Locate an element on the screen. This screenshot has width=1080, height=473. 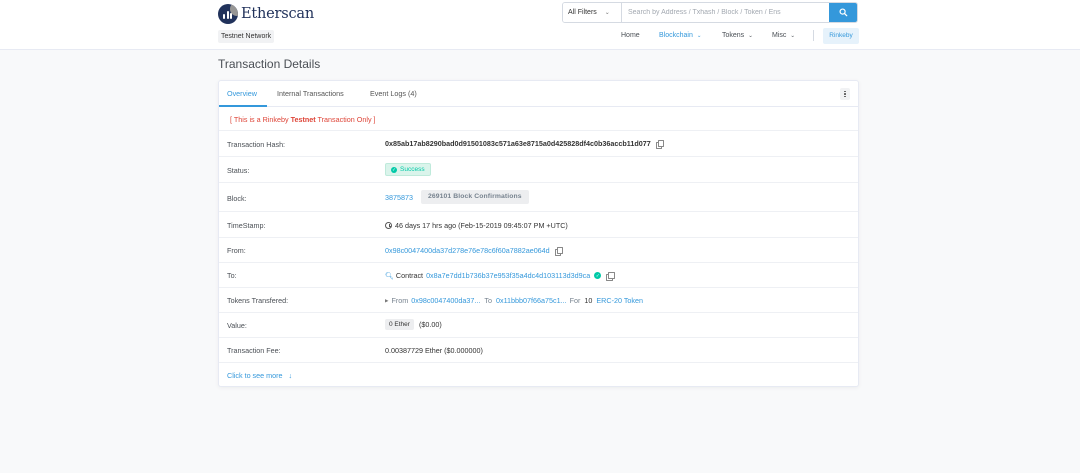
see-more-link: Click to see more ↓ is located at coordinates (259, 375).